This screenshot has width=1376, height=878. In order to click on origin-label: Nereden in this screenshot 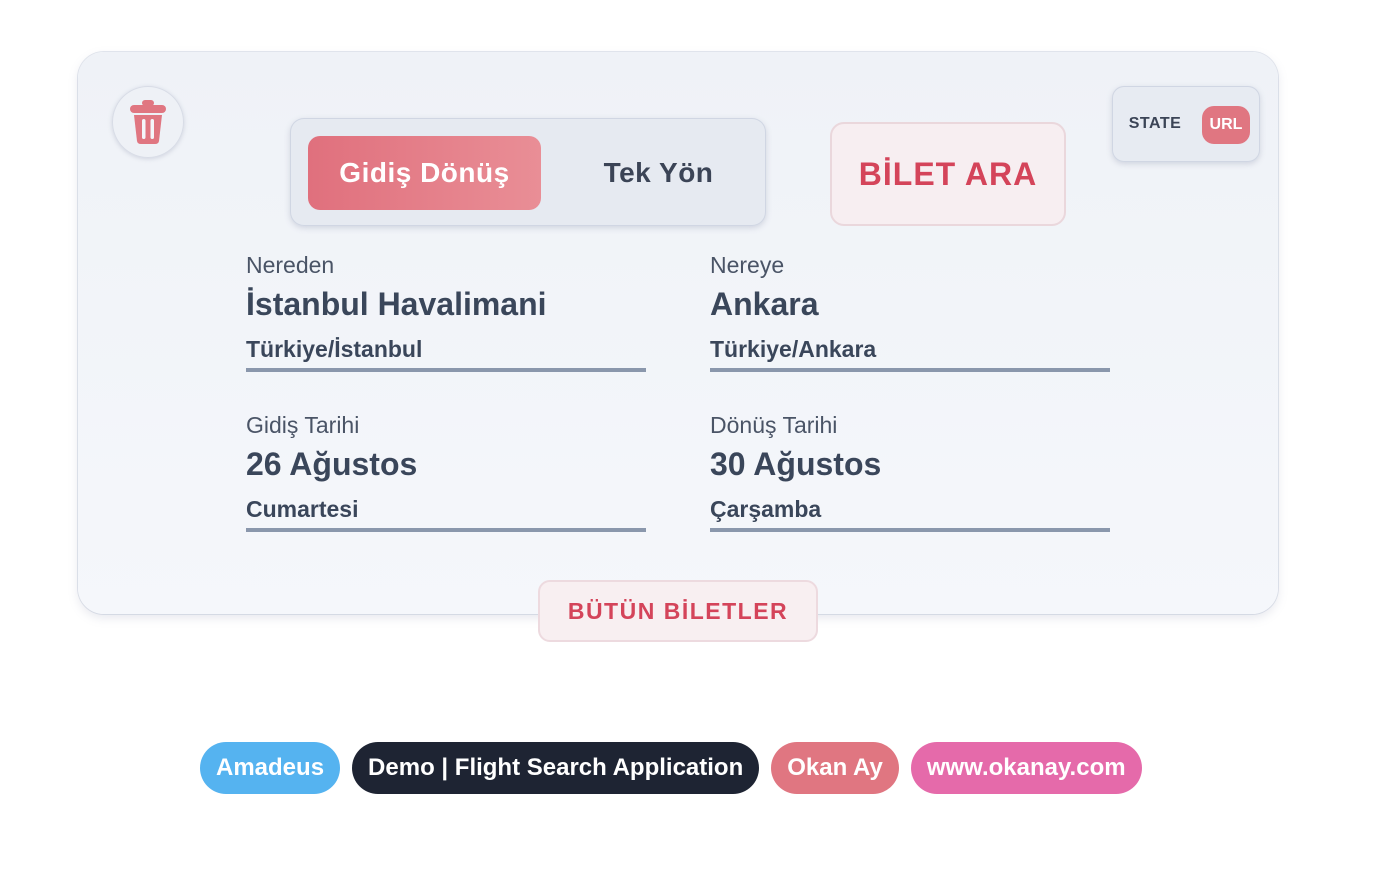, I will do `click(290, 265)`.